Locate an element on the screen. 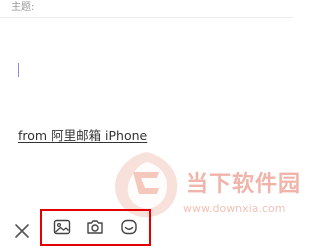 The width and height of the screenshot is (320, 251). camera-icon is located at coordinates (95, 227).